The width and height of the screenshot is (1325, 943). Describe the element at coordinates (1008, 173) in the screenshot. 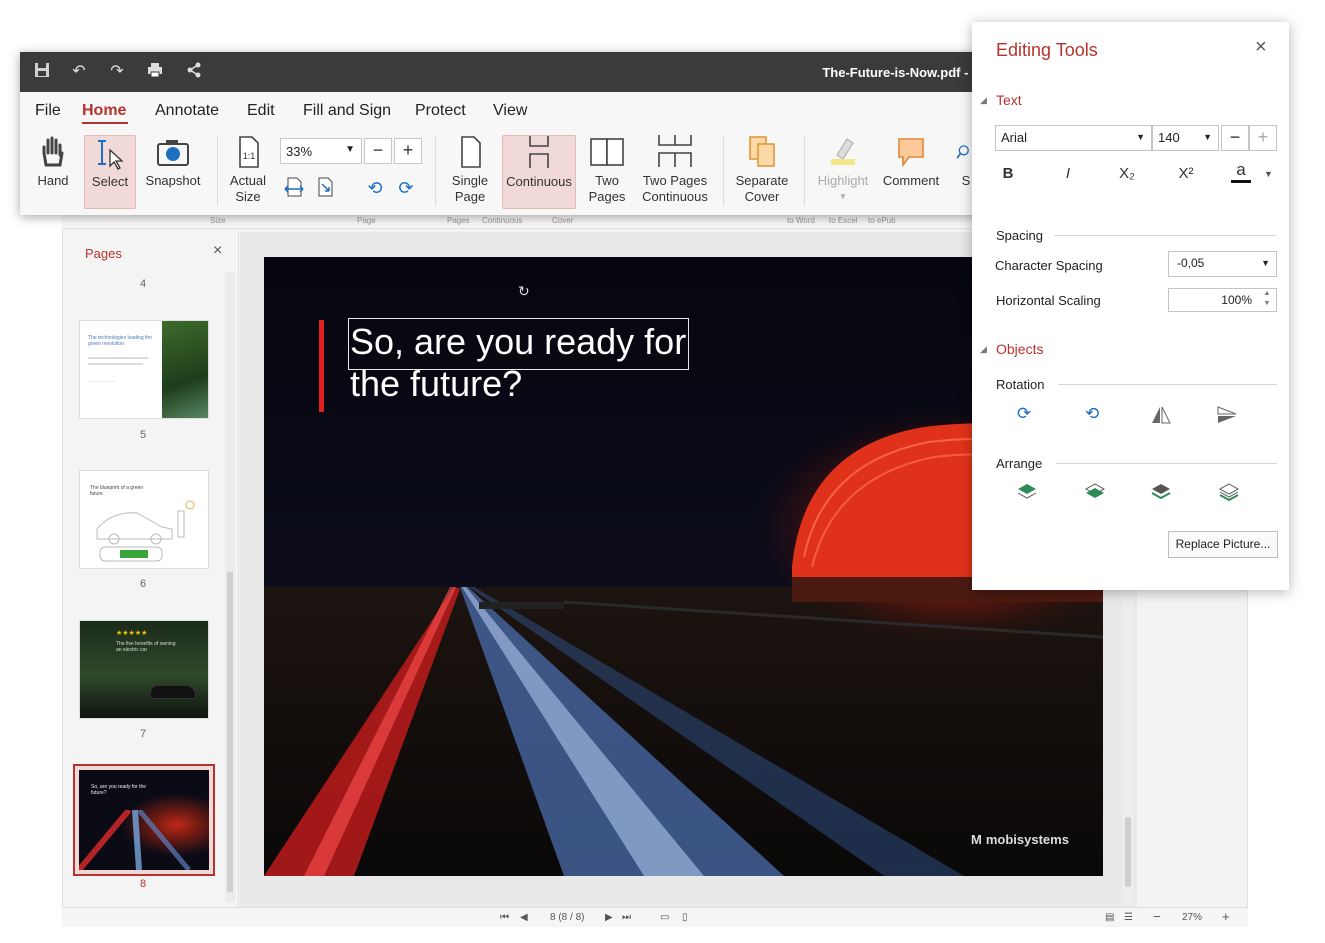

I see `bold-button: B` at that location.